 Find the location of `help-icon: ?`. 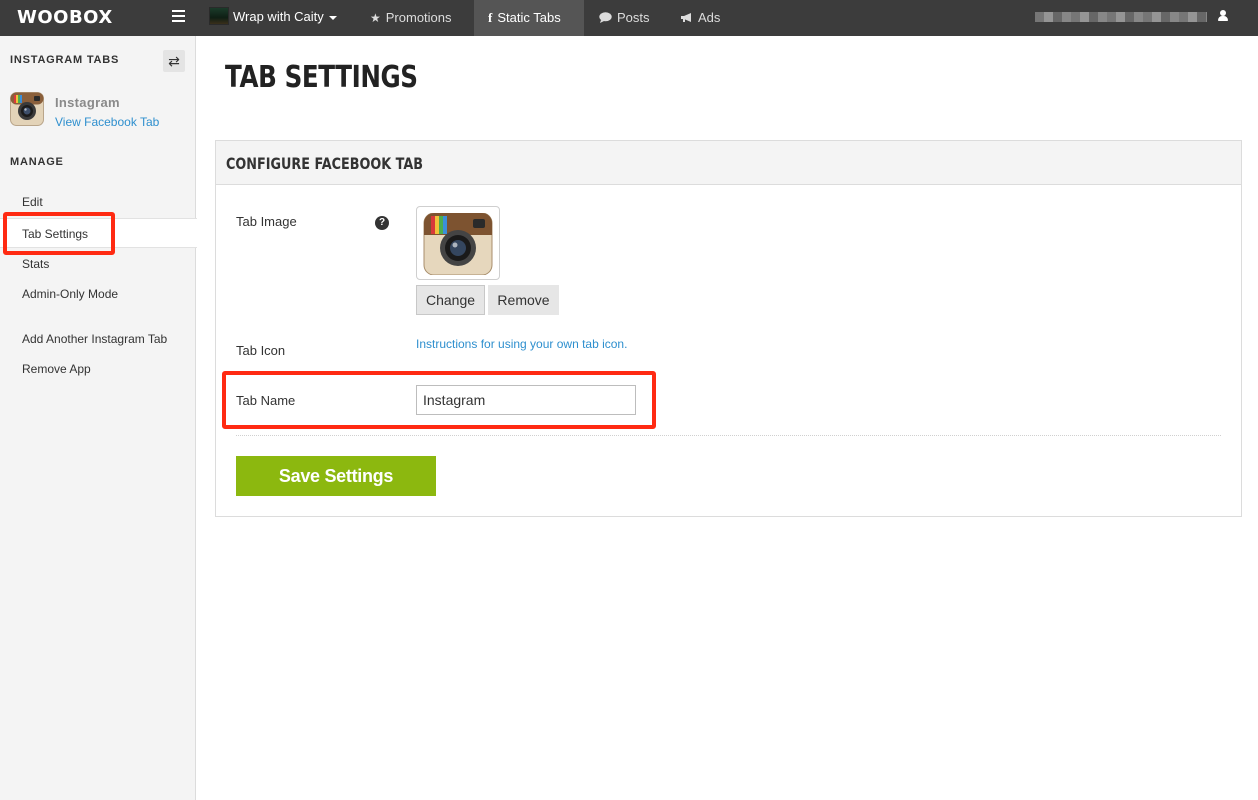

help-icon: ? is located at coordinates (382, 223).